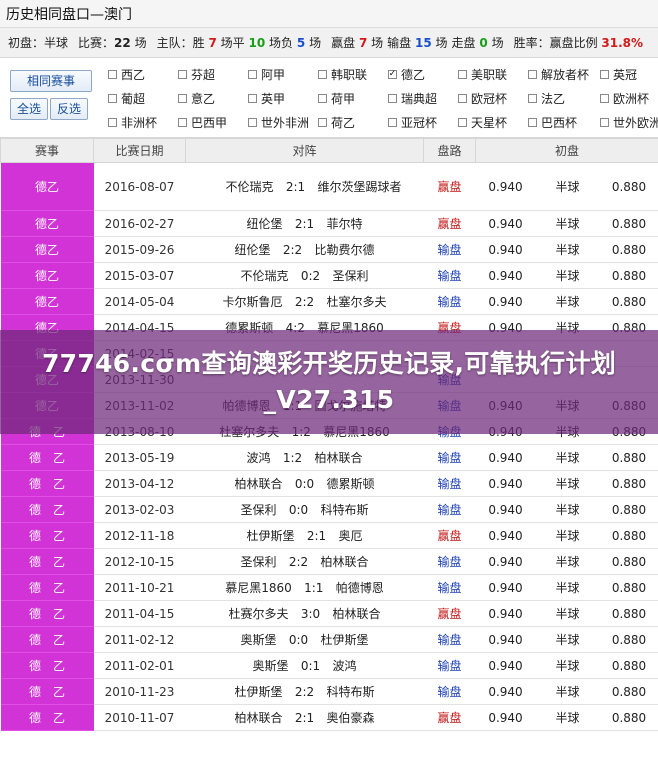 This screenshot has width=658, height=764. I want to click on league-option: 荷乙, so click(353, 122).